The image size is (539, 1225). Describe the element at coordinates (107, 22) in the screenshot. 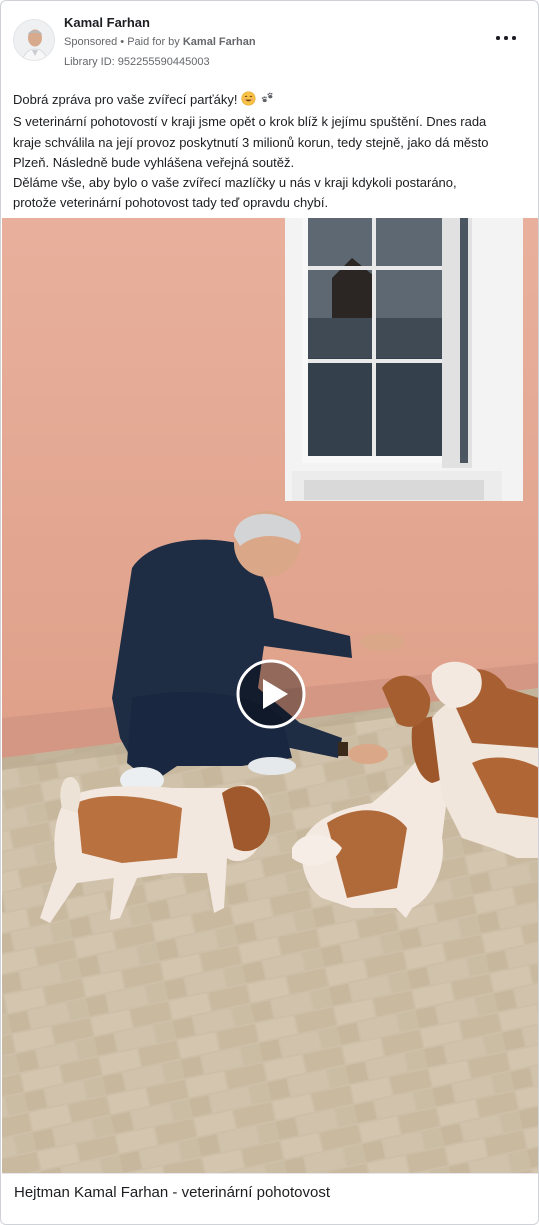

I see `author-name: Kamal Farhan` at that location.